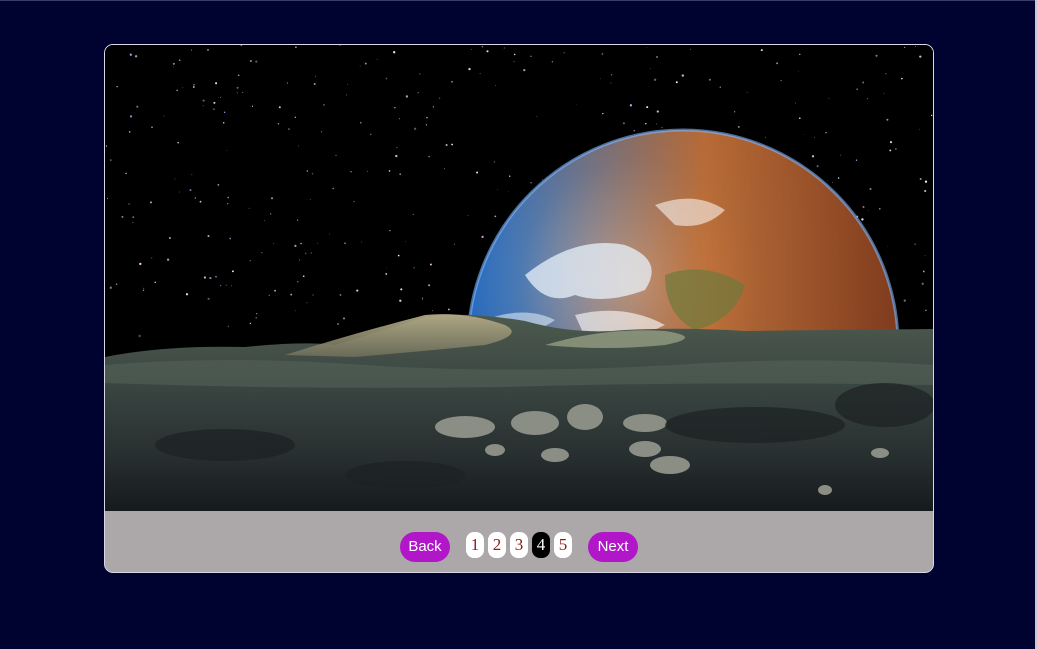 This screenshot has width=1037, height=649. I want to click on page-dot-2: 2, so click(497, 545).